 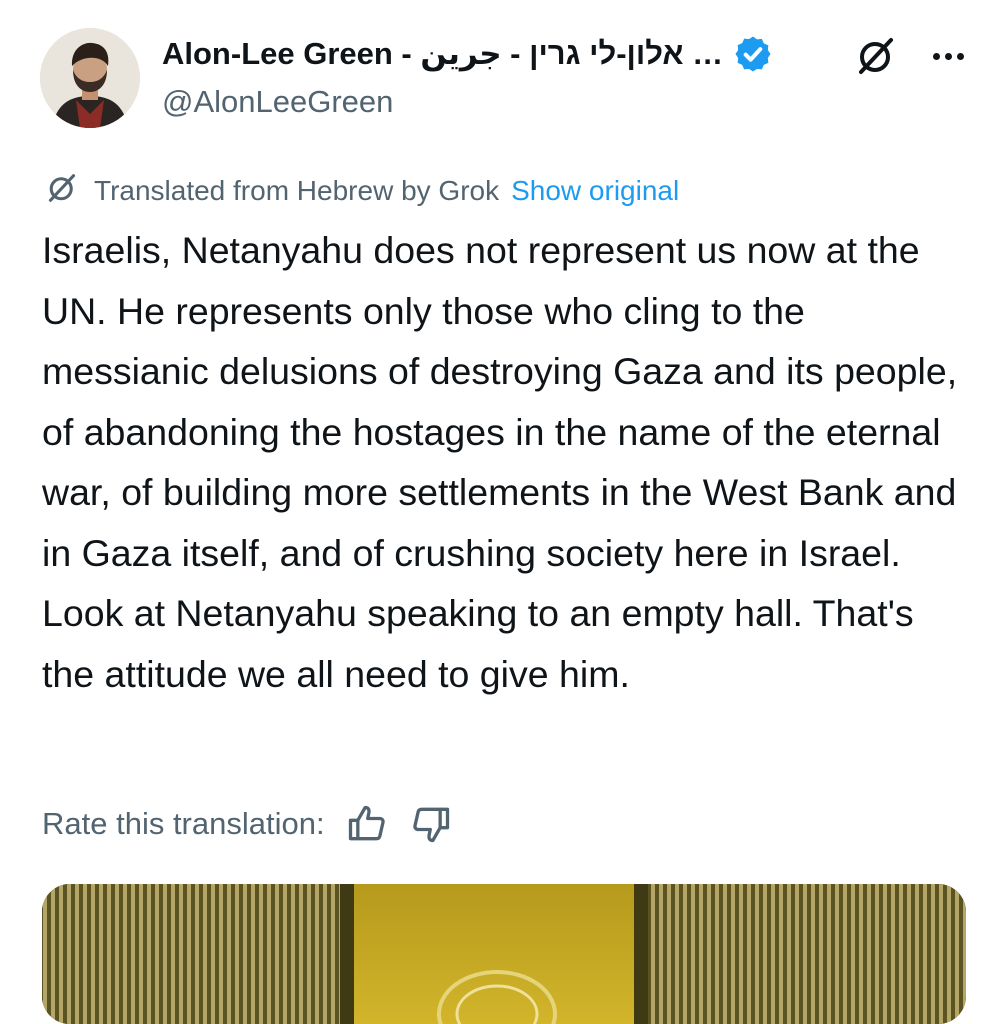 What do you see at coordinates (183, 823) in the screenshot?
I see `rate-translation-label: Rate this translation:` at bounding box center [183, 823].